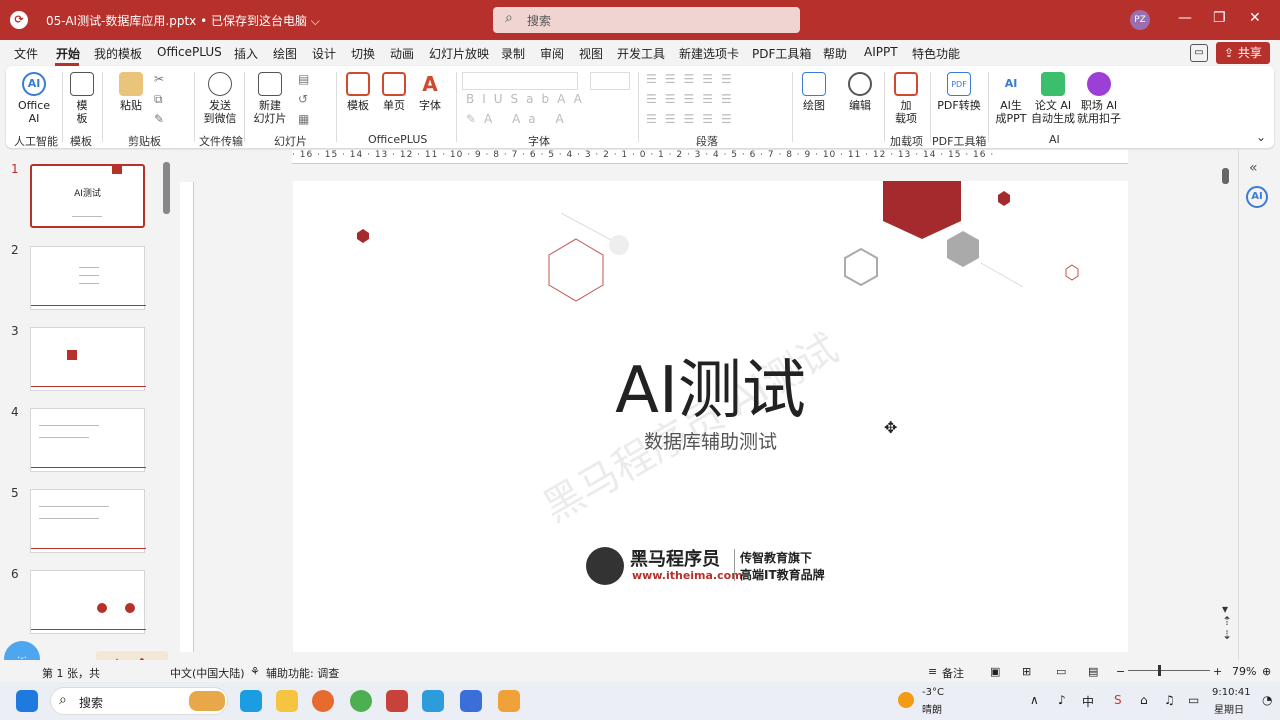 The height and width of the screenshot is (720, 1280). What do you see at coordinates (159, 79) in the screenshot?
I see `cut-icon: ✂` at bounding box center [159, 79].